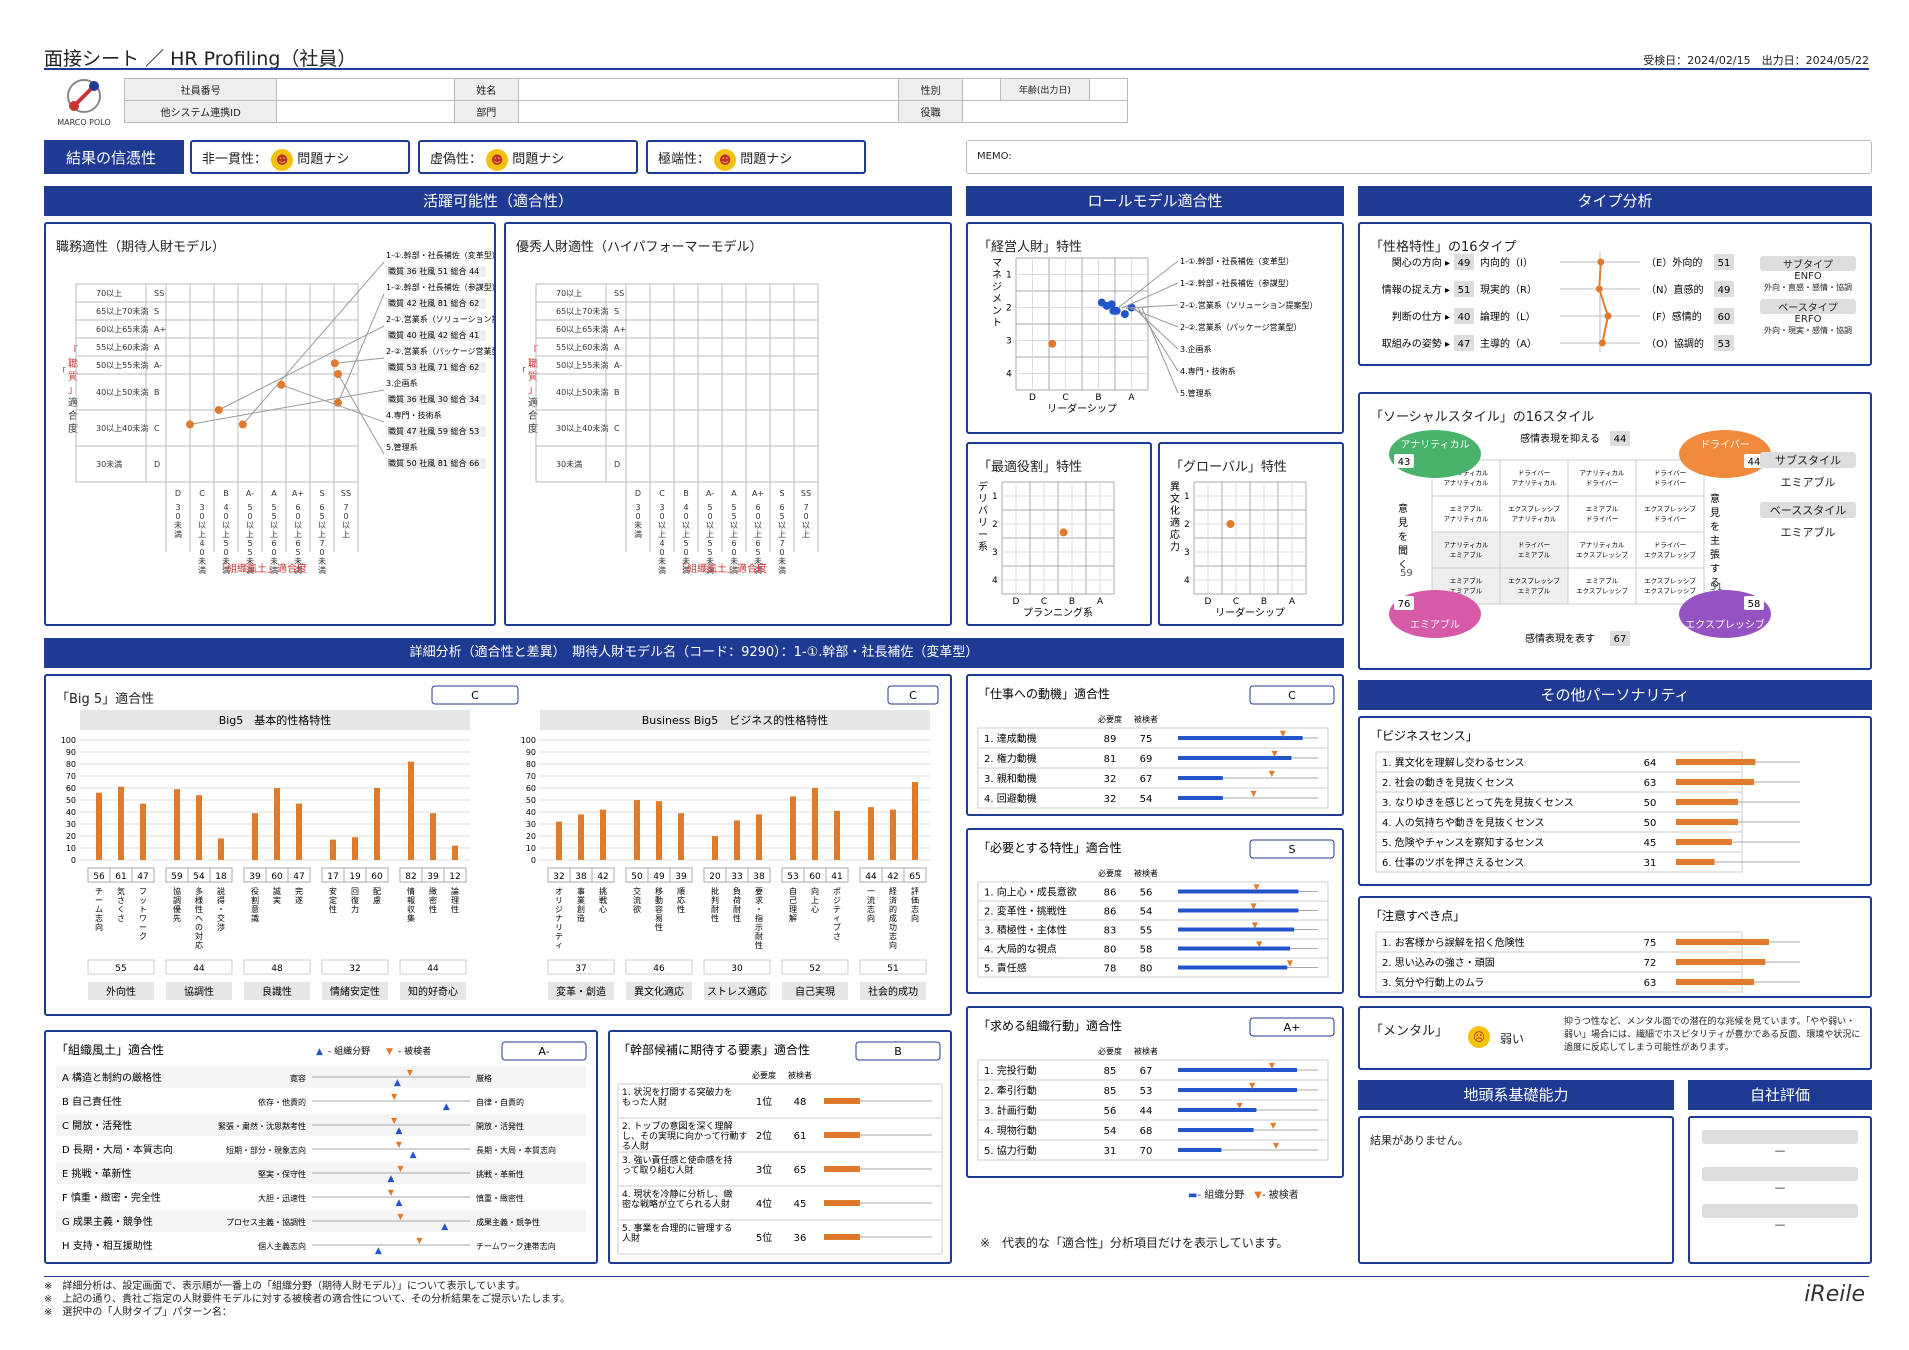 Image resolution: width=1909 pixels, height=1350 pixels. What do you see at coordinates (735, 720) in the screenshot?
I see `chart-title: Business Big5 ビジネス的性格特性` at bounding box center [735, 720].